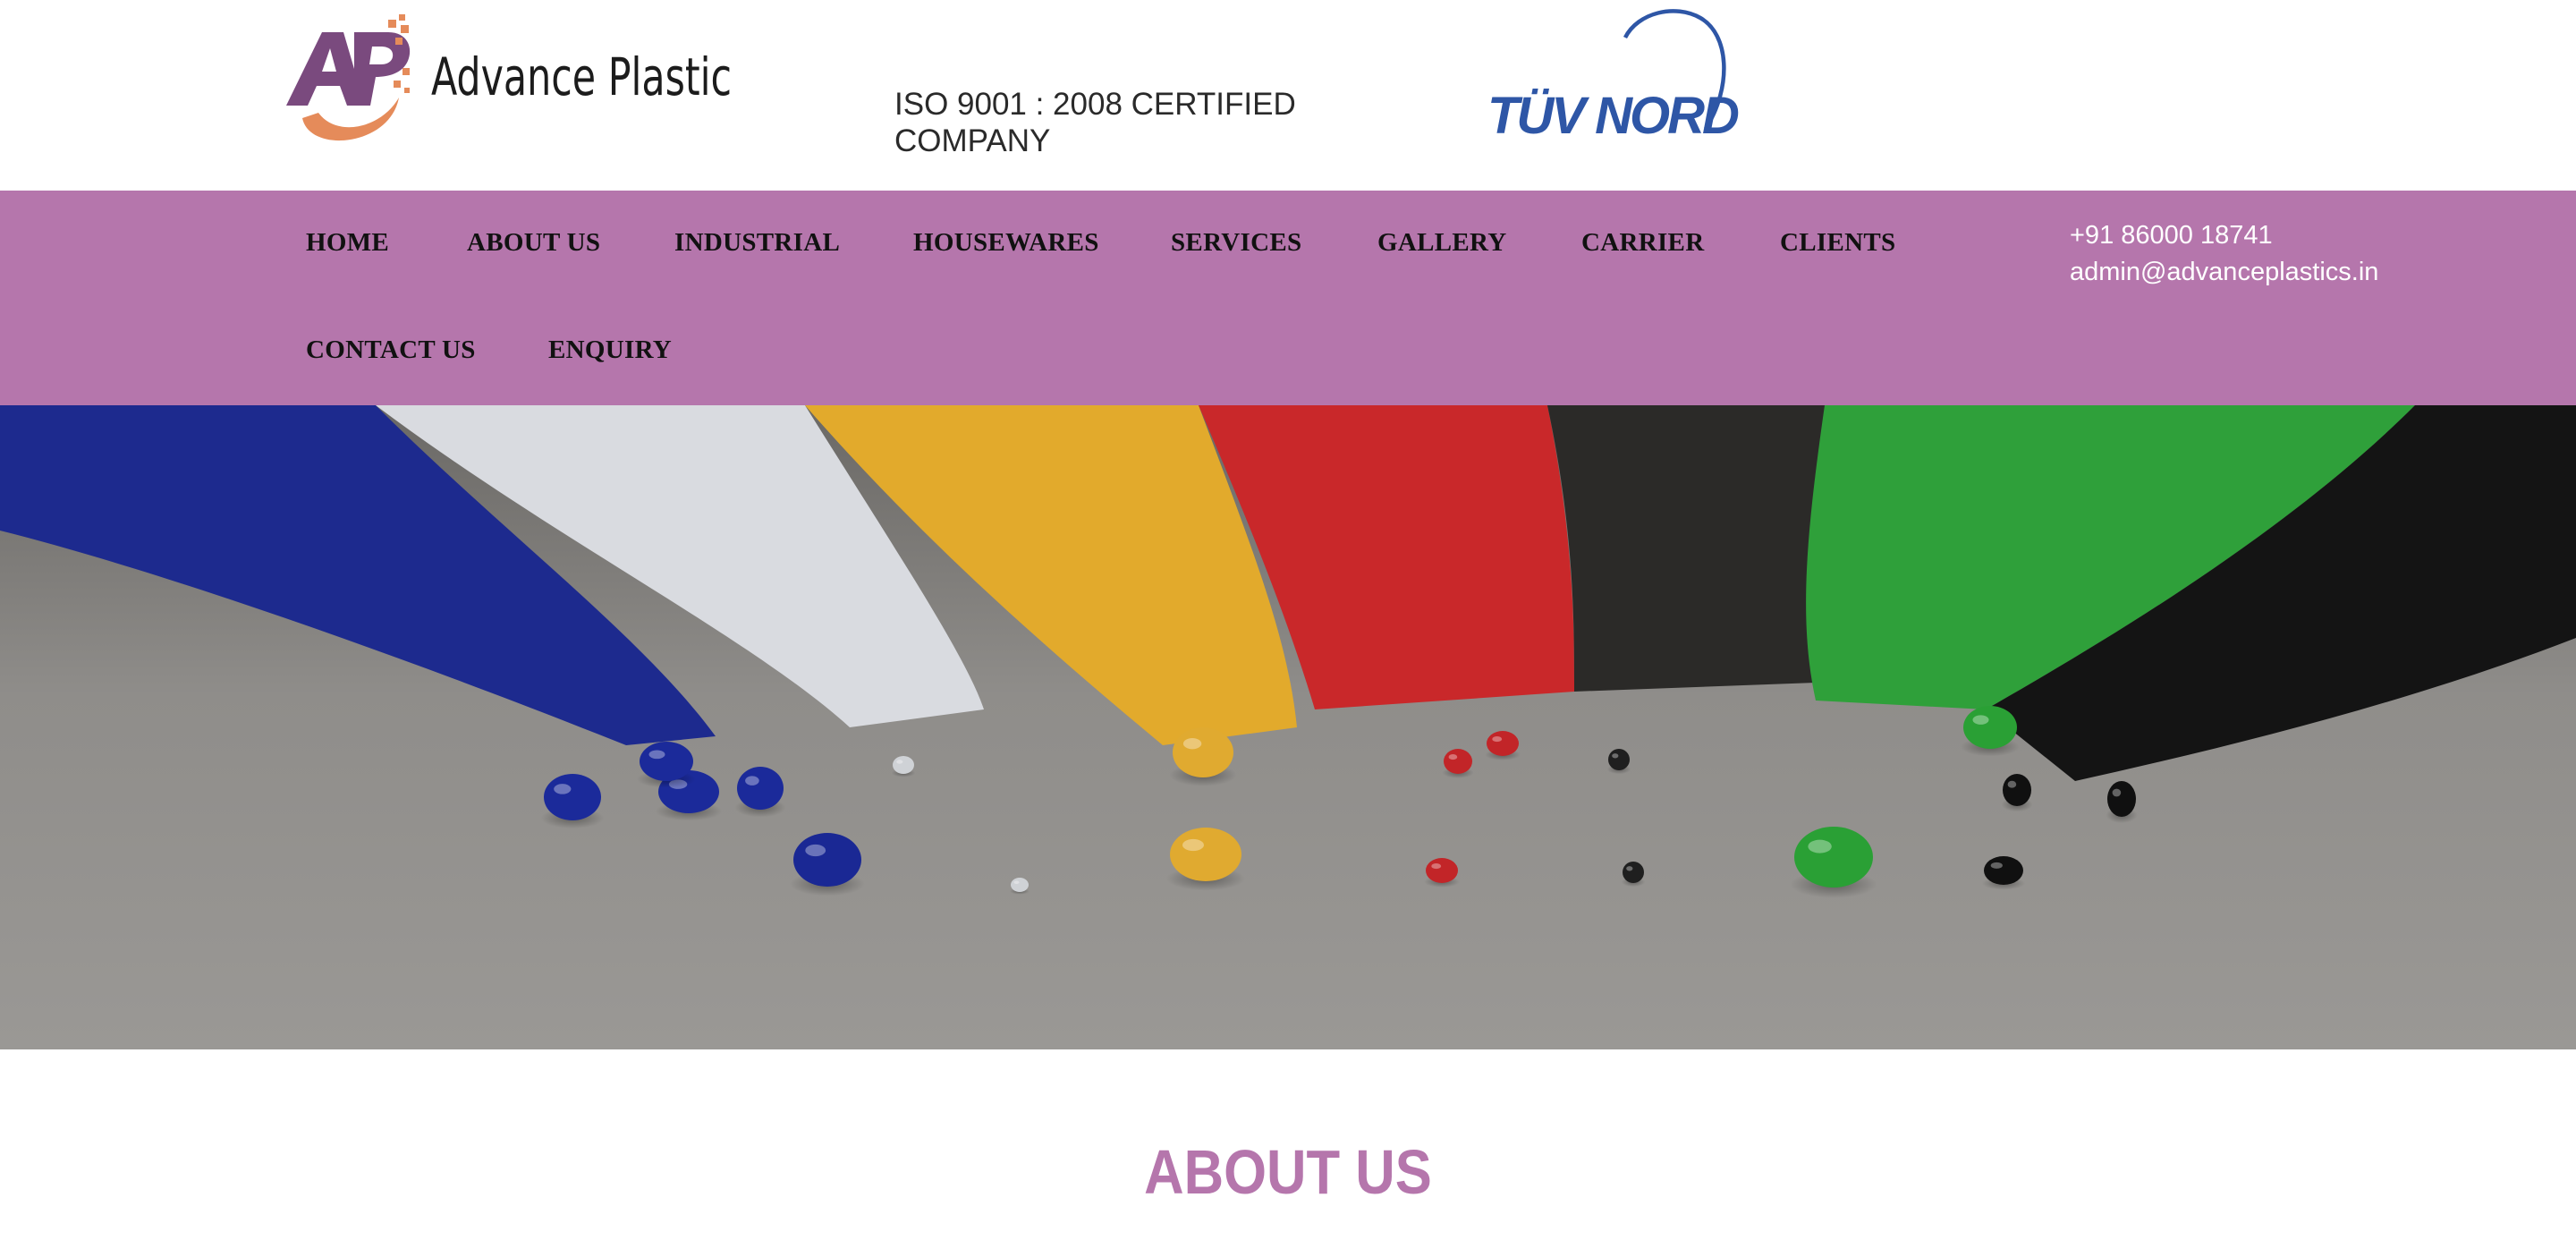  I want to click on contact-info: +91 86000 18741 admin@advanceplastics.in, so click(2224, 254).